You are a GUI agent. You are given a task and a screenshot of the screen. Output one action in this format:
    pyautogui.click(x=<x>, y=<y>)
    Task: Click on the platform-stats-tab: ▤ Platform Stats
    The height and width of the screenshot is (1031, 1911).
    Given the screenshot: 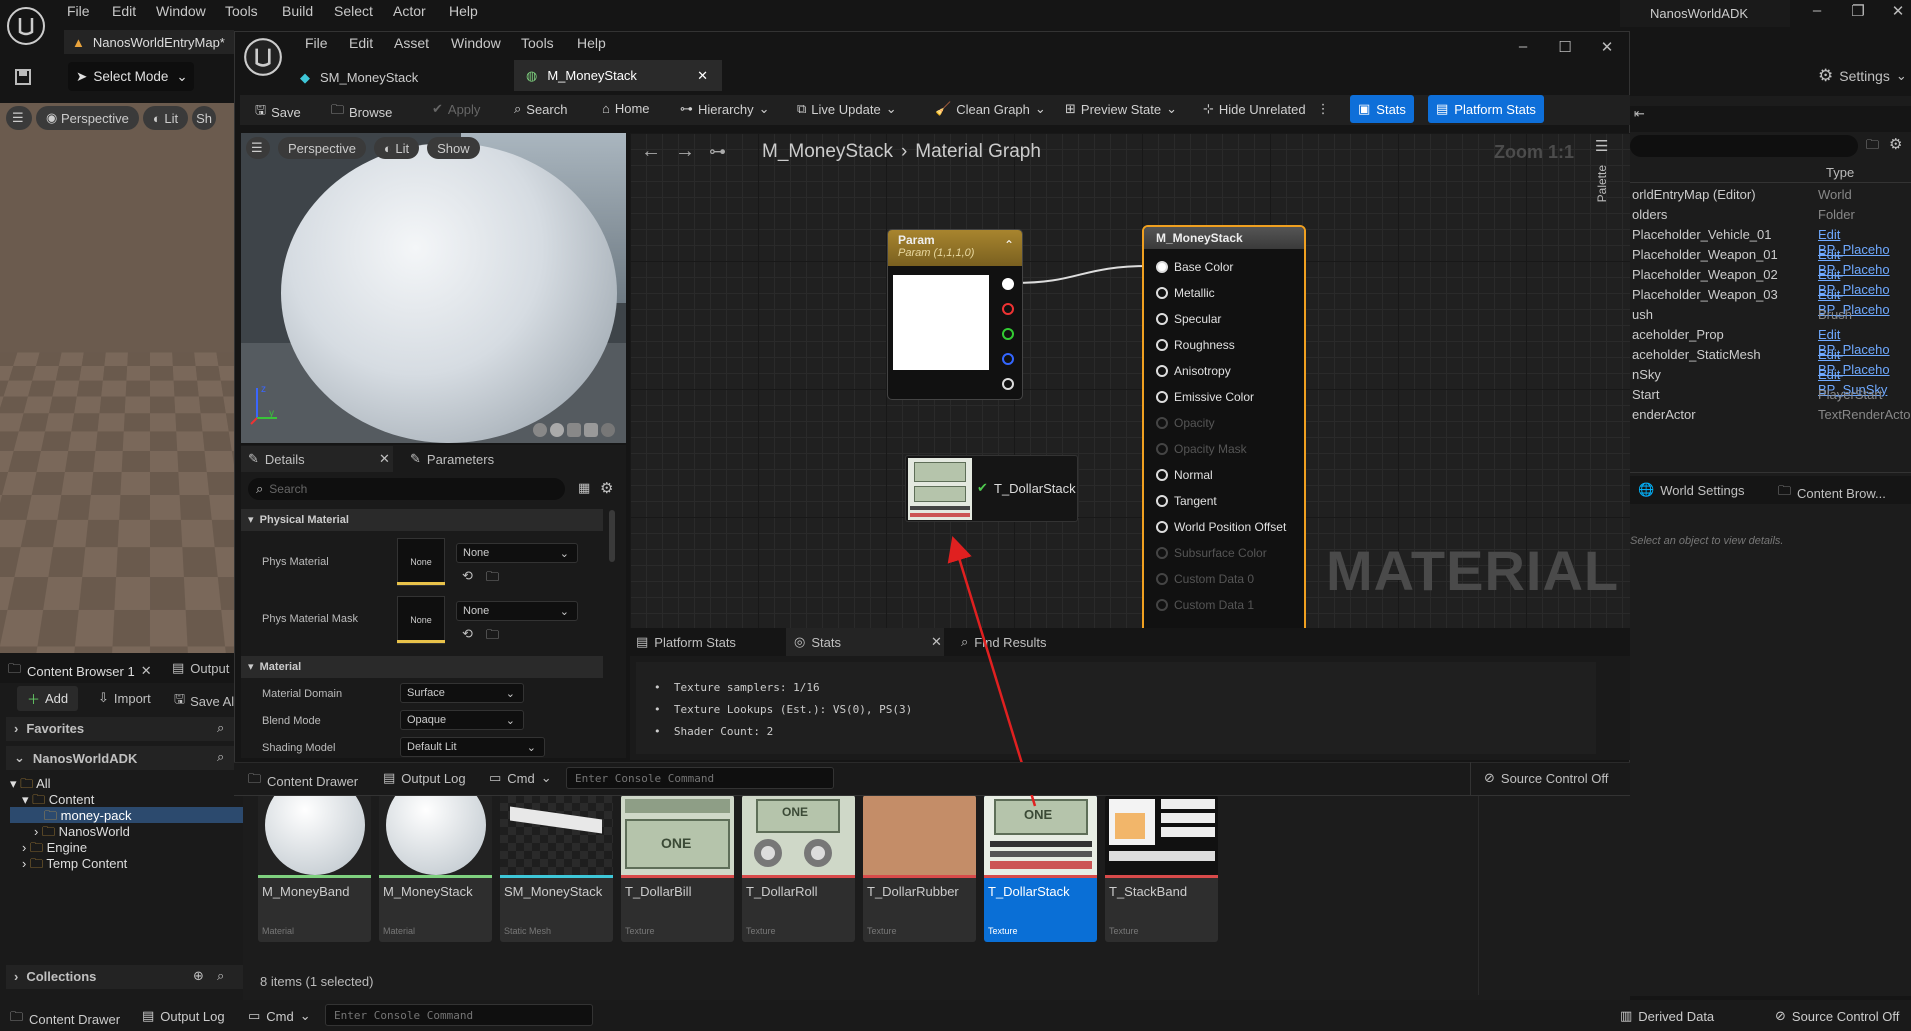 What is the action you would take?
    pyautogui.click(x=686, y=642)
    